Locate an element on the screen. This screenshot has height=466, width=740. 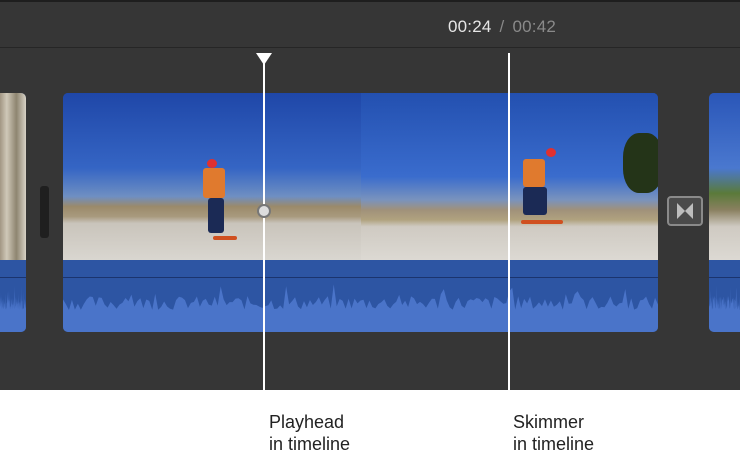
previous-clip is located at coordinates (13, 212).